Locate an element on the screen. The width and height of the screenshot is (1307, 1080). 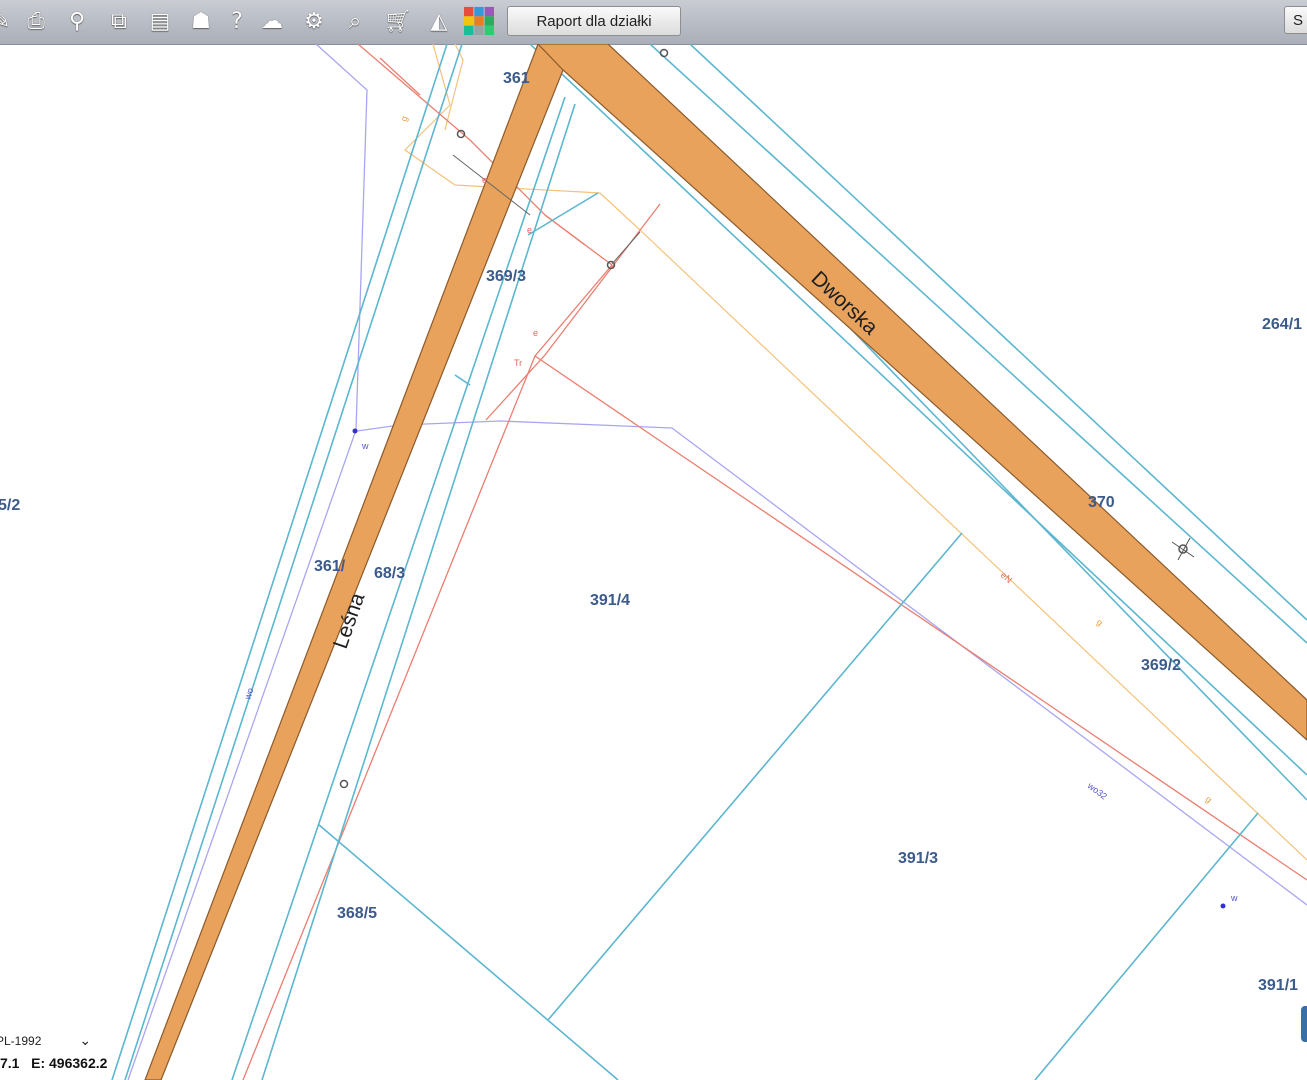
utility-label: wo is located at coordinates (248, 694).